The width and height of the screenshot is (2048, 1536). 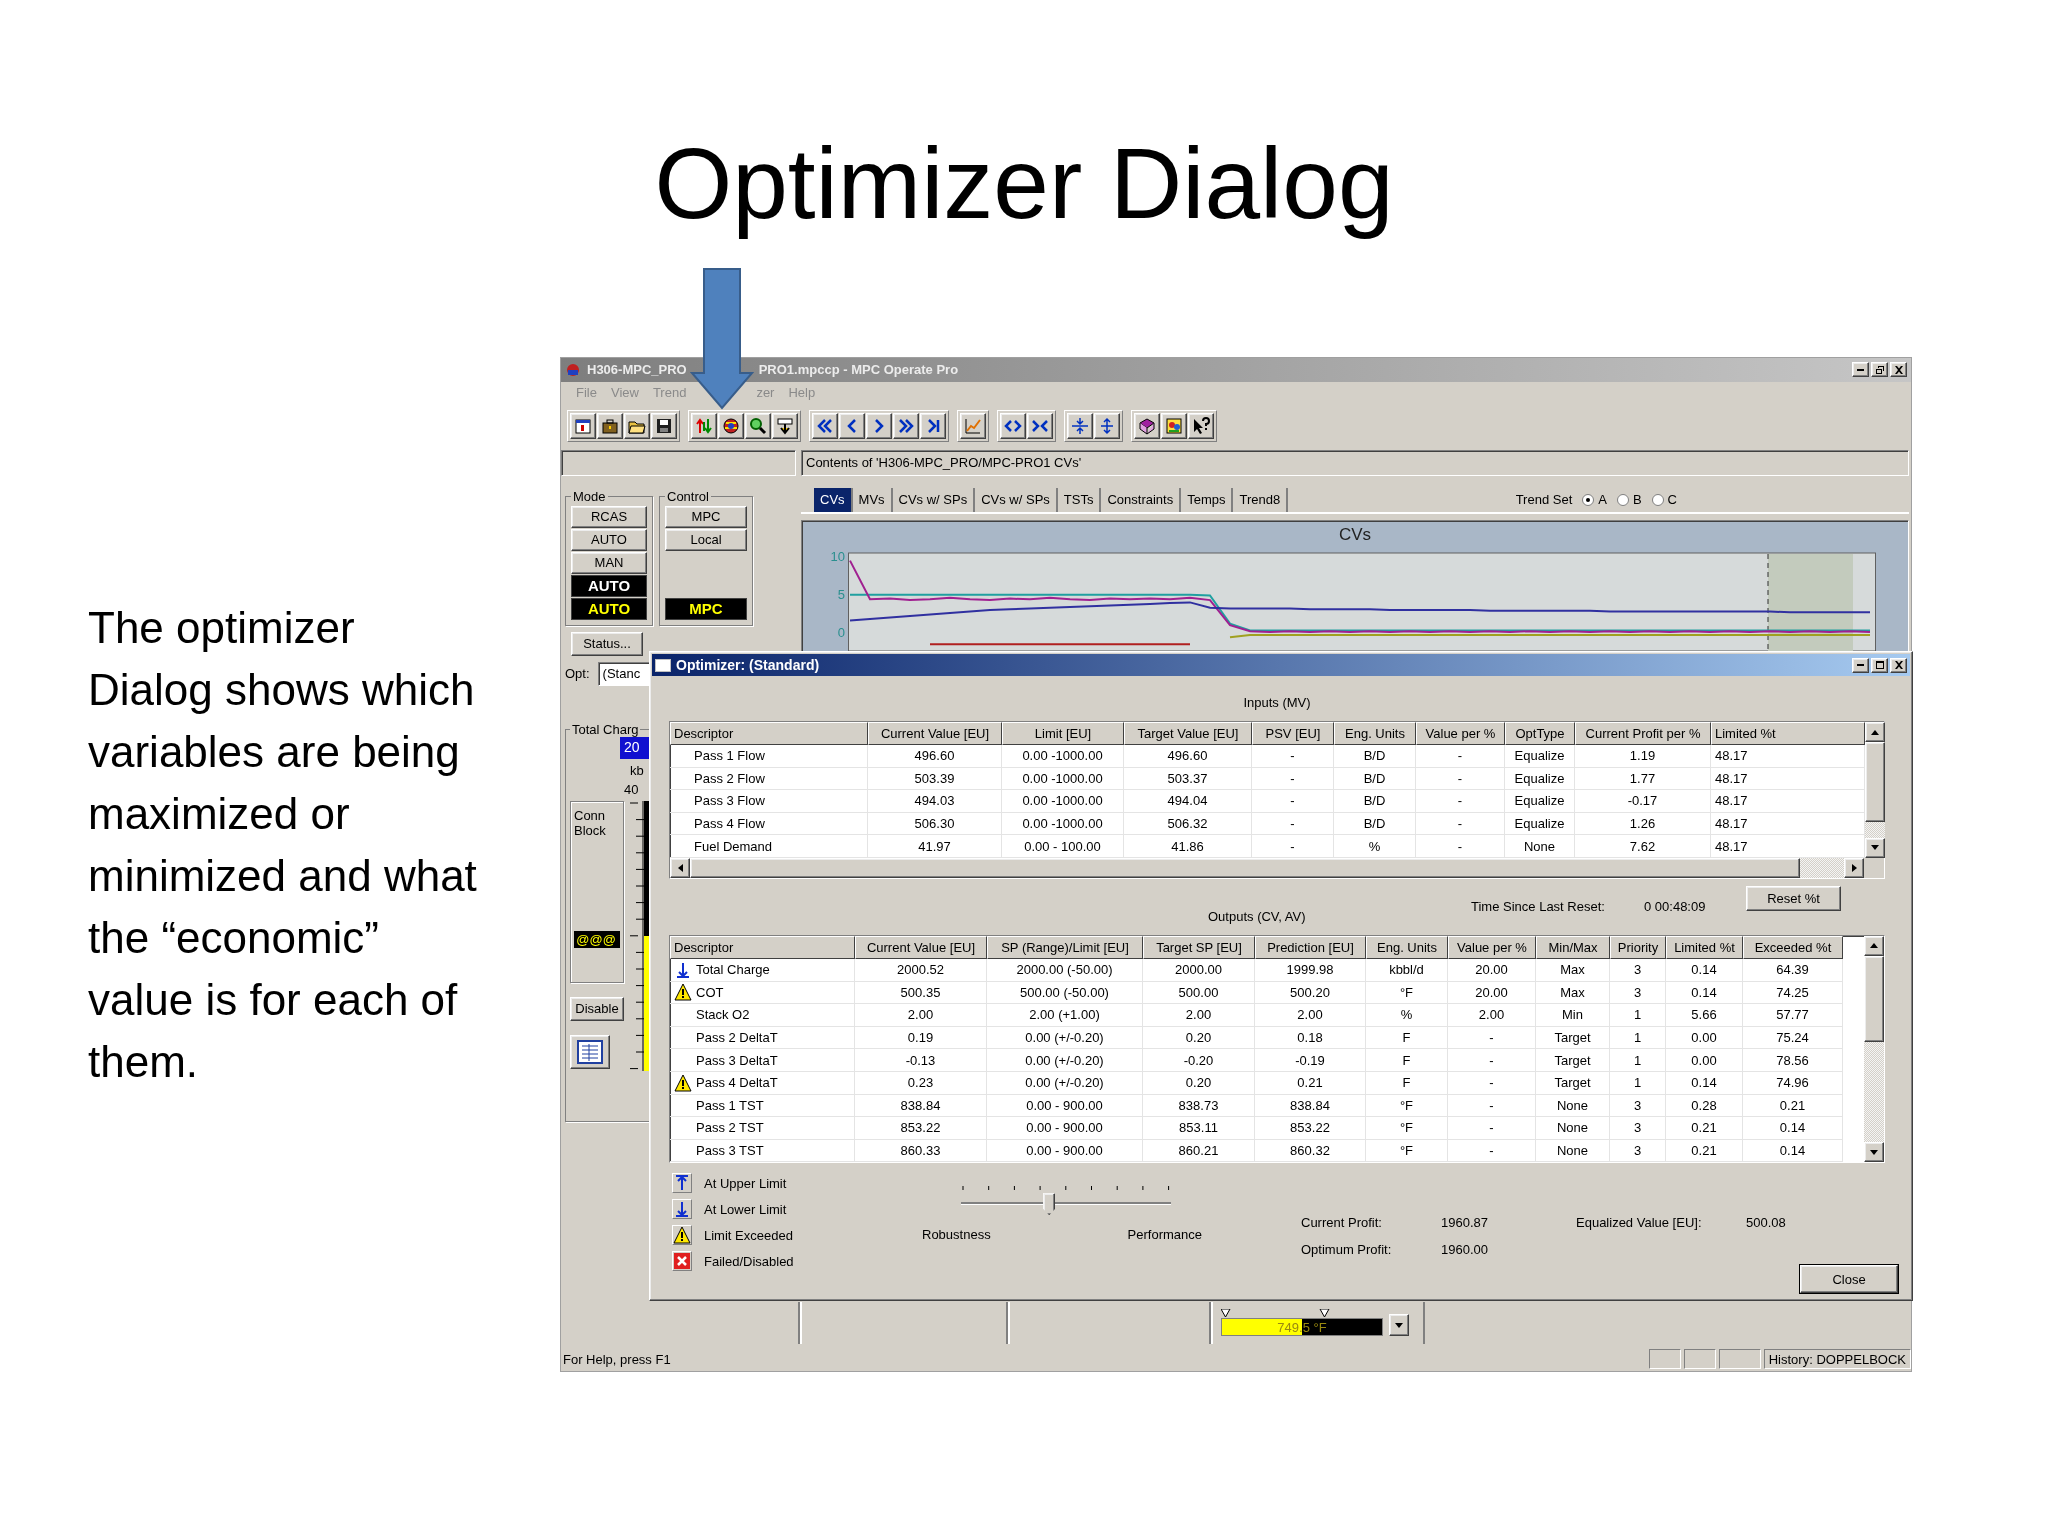 I want to click on table-cell: B/D, so click(x=1374, y=756).